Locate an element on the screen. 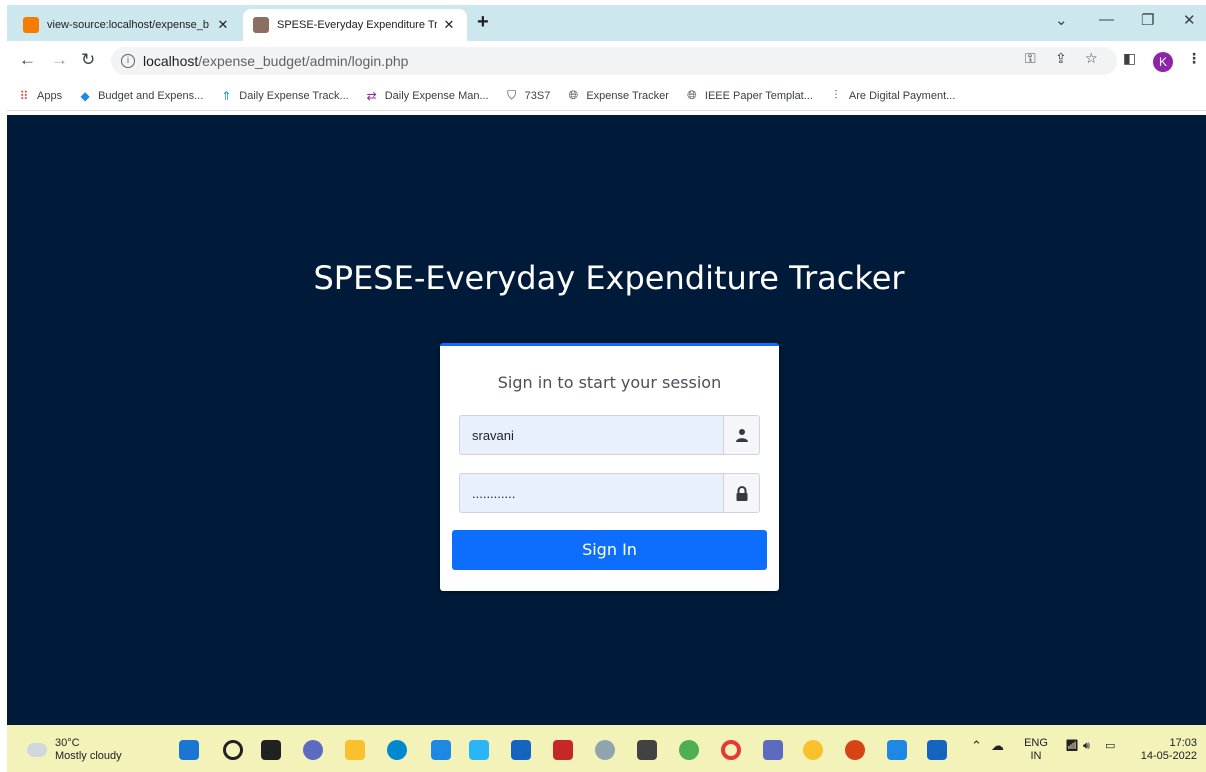  chrome-icon is located at coordinates (689, 750).